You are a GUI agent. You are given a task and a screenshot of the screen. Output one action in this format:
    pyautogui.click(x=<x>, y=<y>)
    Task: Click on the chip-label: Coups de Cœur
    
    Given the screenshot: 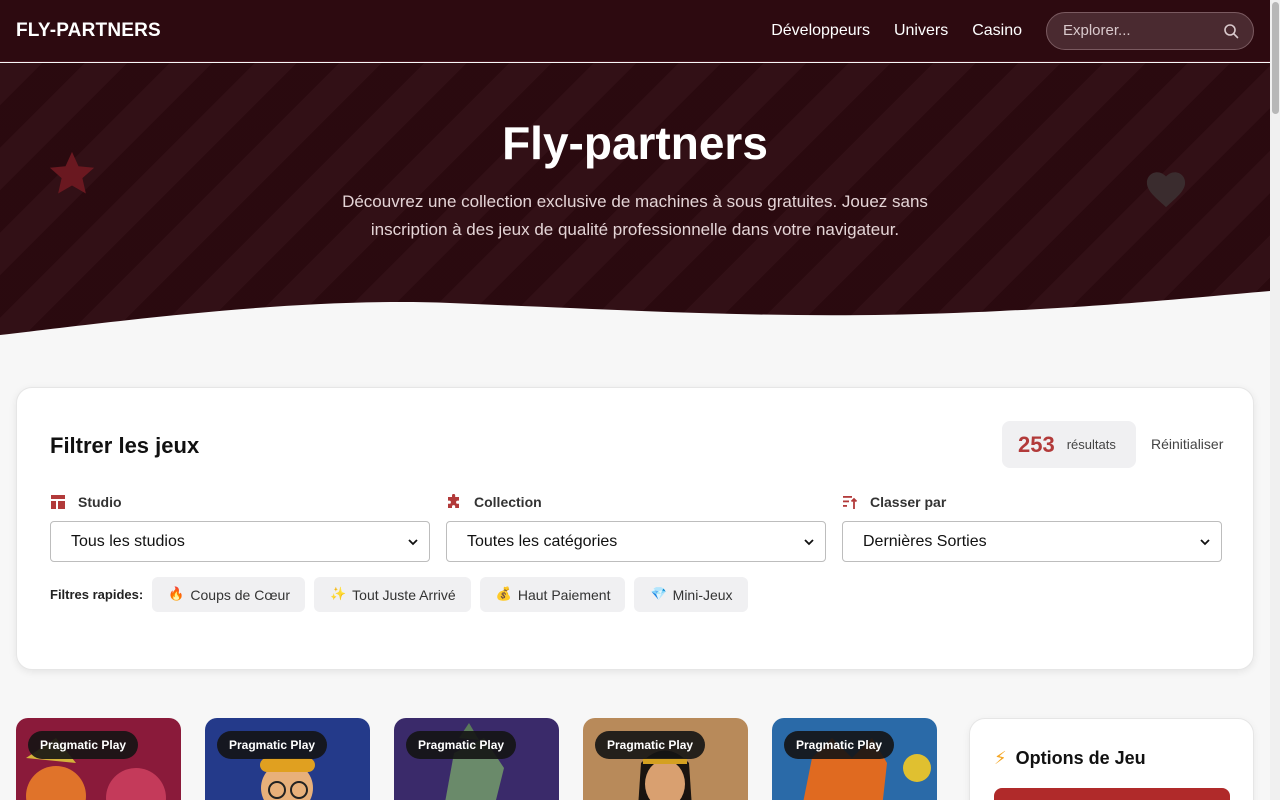 What is the action you would take?
    pyautogui.click(x=240, y=594)
    